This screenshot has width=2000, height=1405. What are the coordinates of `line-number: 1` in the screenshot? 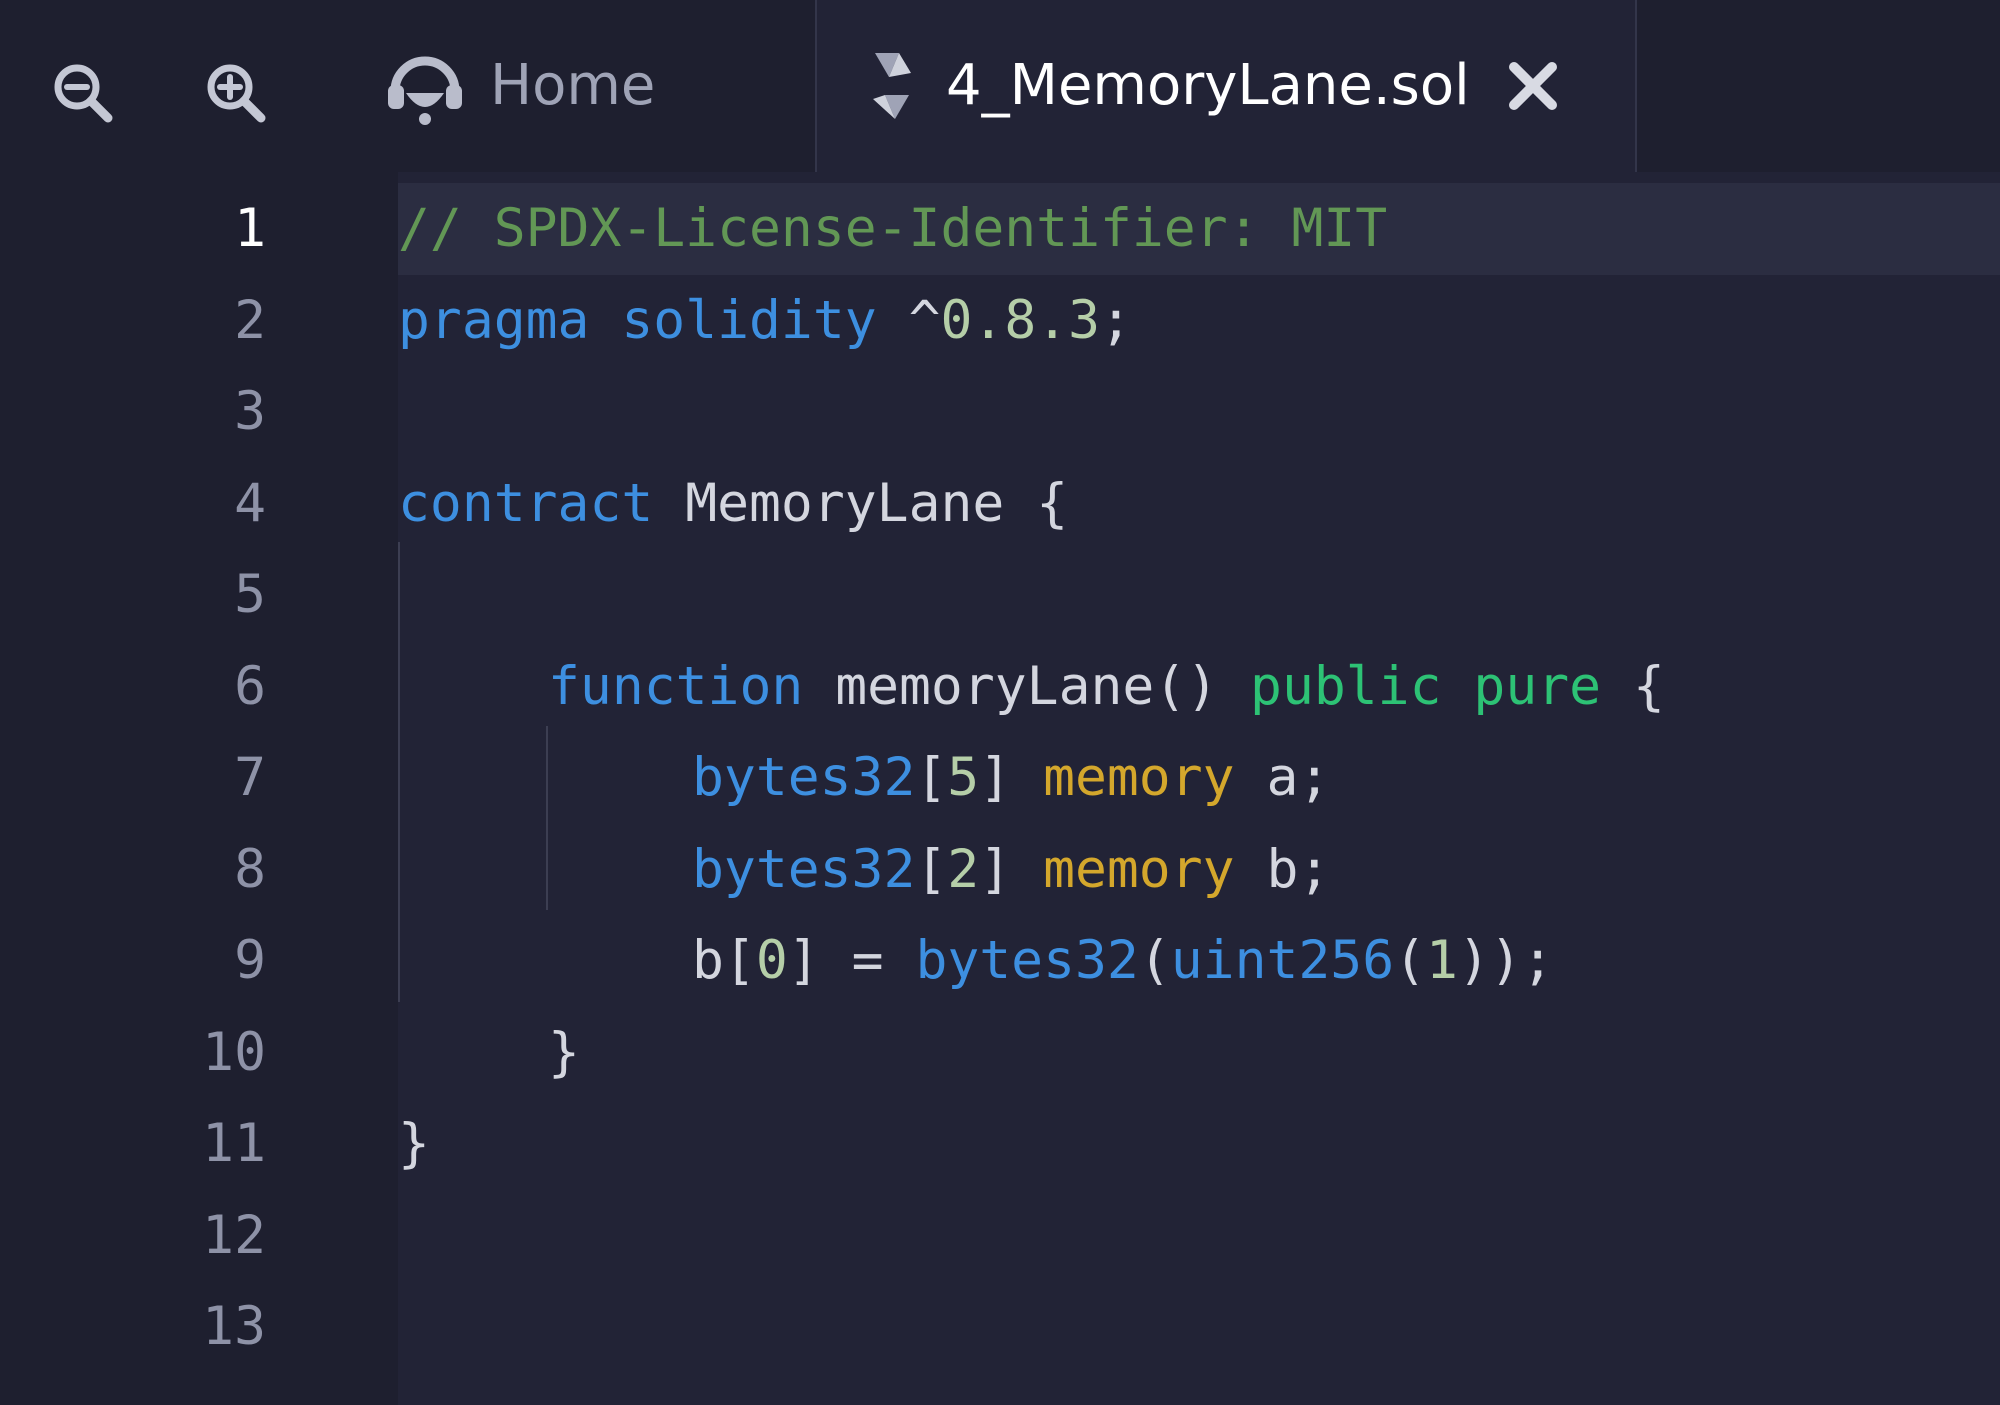 It's located at (250, 228).